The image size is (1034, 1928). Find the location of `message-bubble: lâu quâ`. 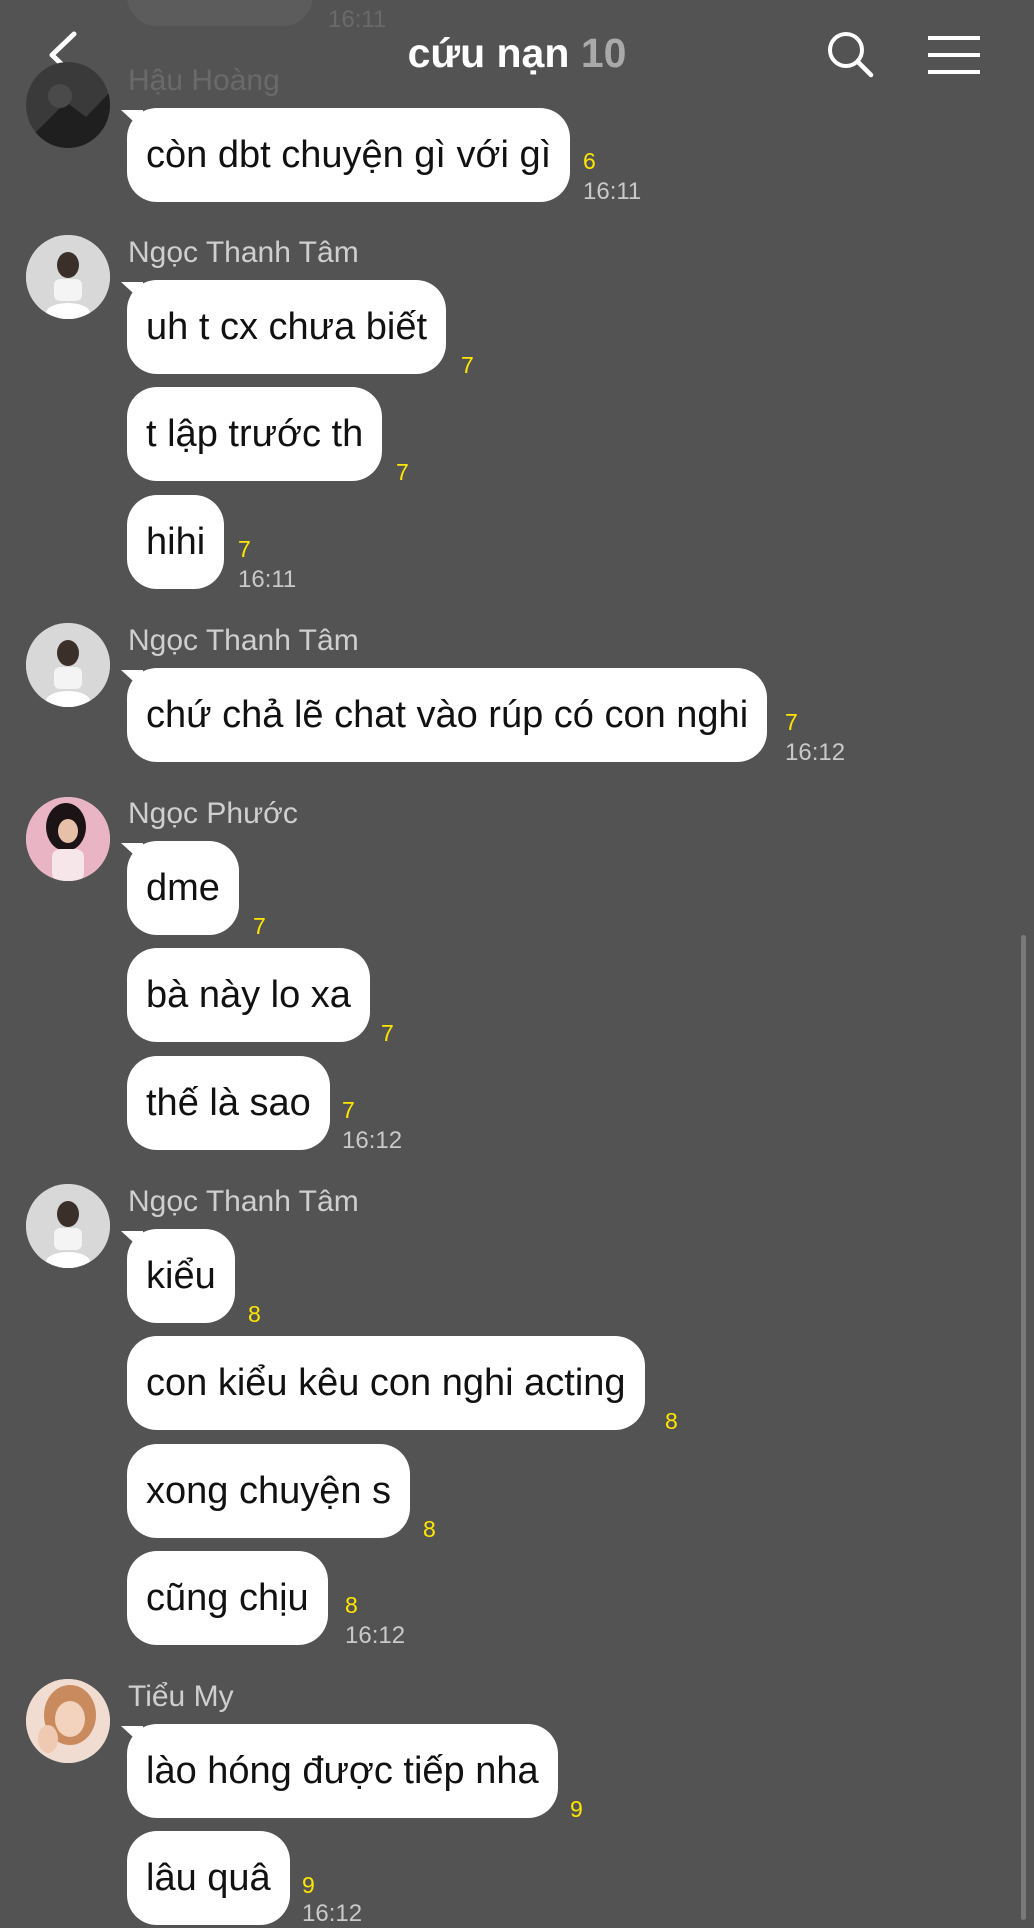

message-bubble: lâu quâ is located at coordinates (208, 1878).